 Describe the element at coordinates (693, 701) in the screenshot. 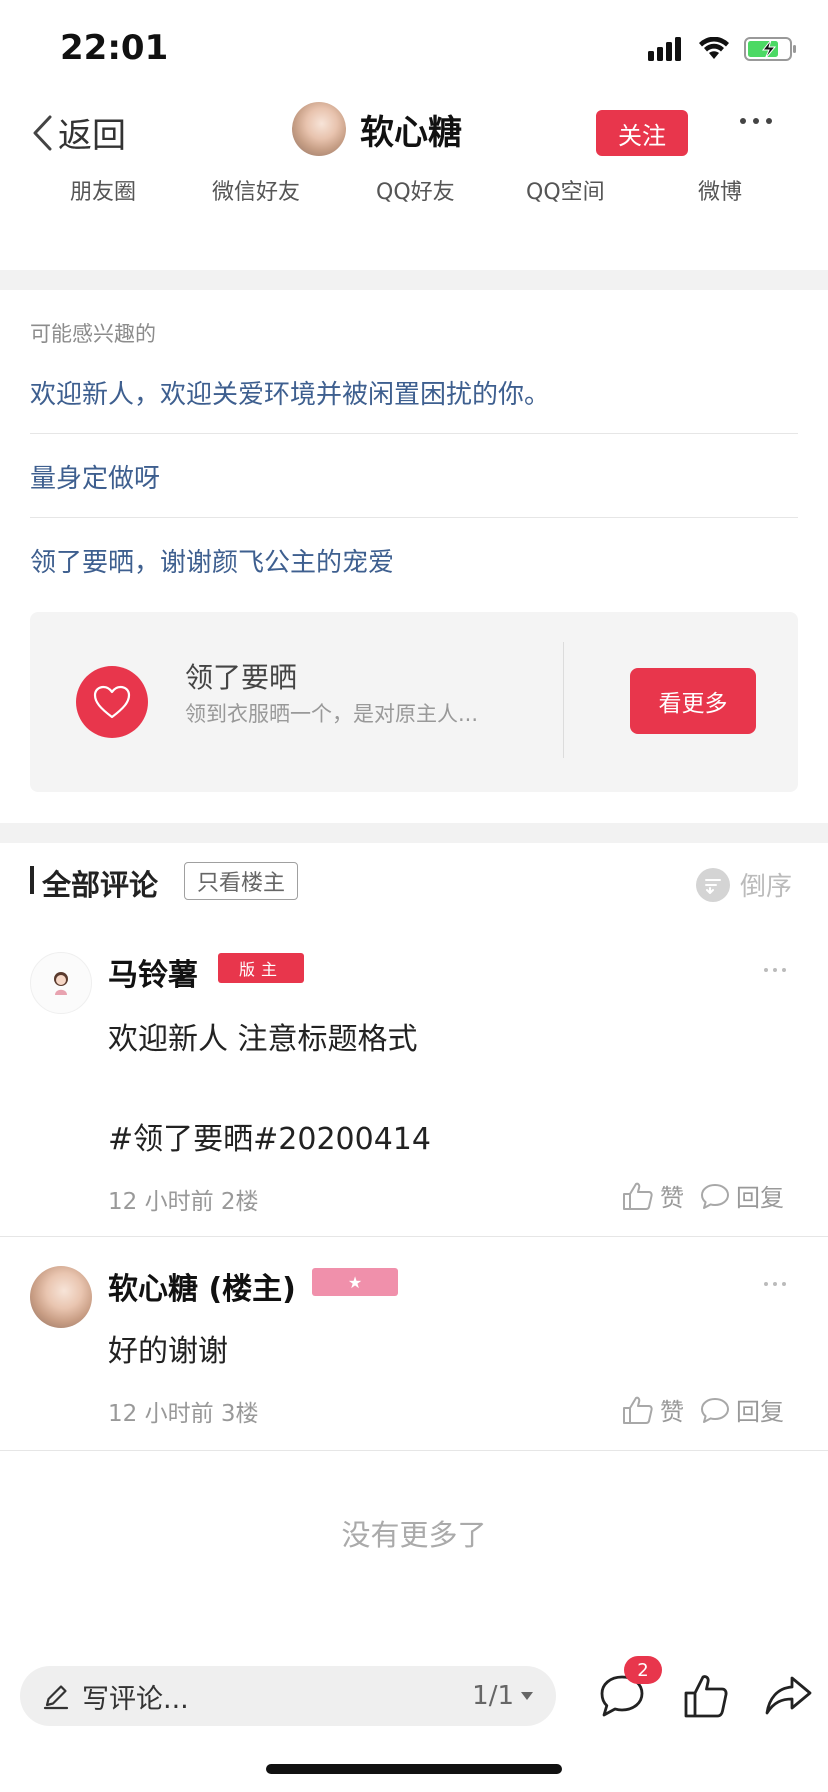

I see `see-more-button: 看更多` at that location.